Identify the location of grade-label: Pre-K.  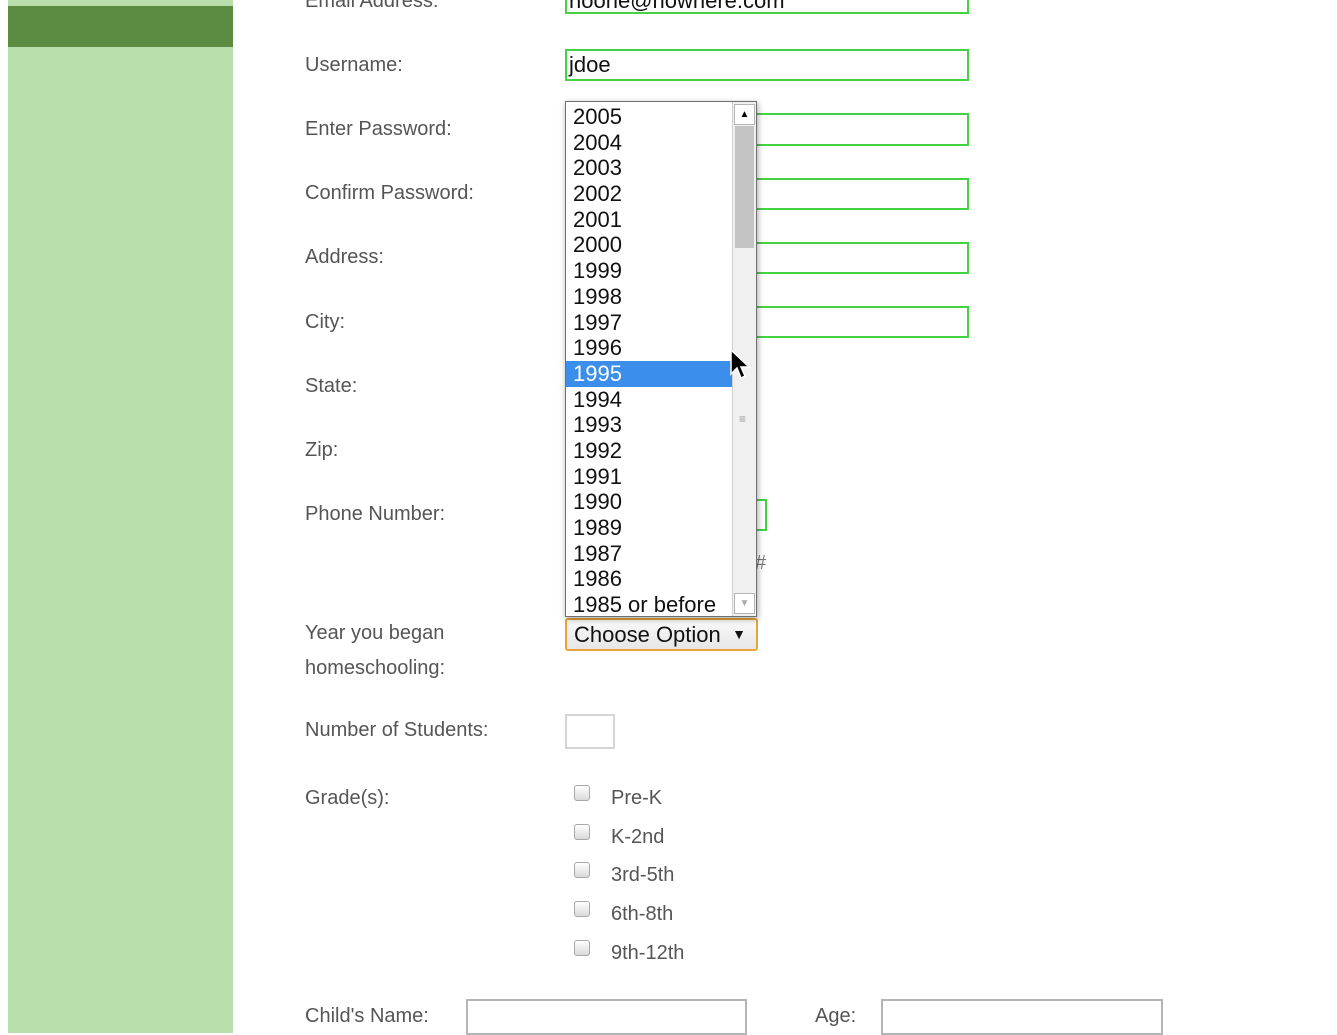
(637, 798).